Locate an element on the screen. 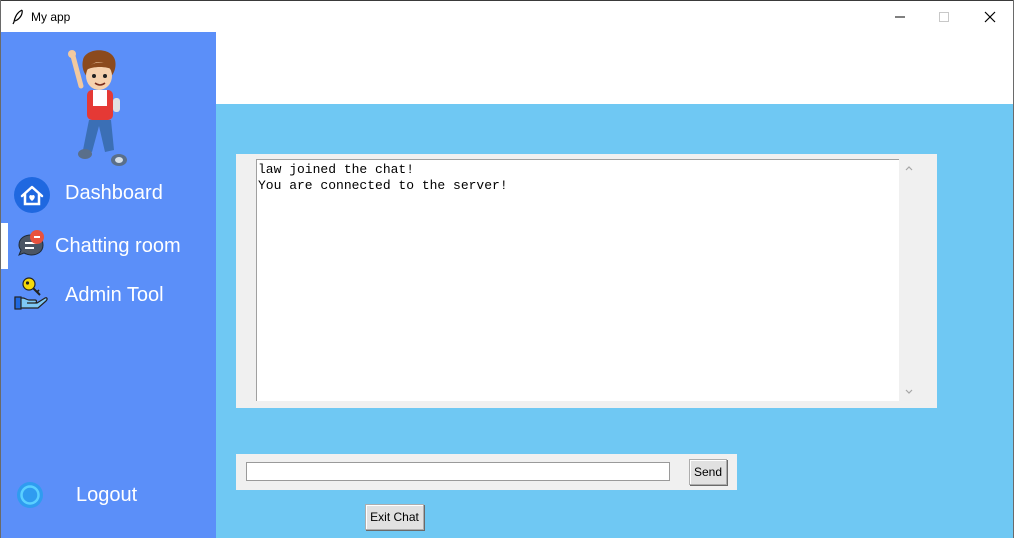 The image size is (1014, 538). key-hand-icon is located at coordinates (31, 293).